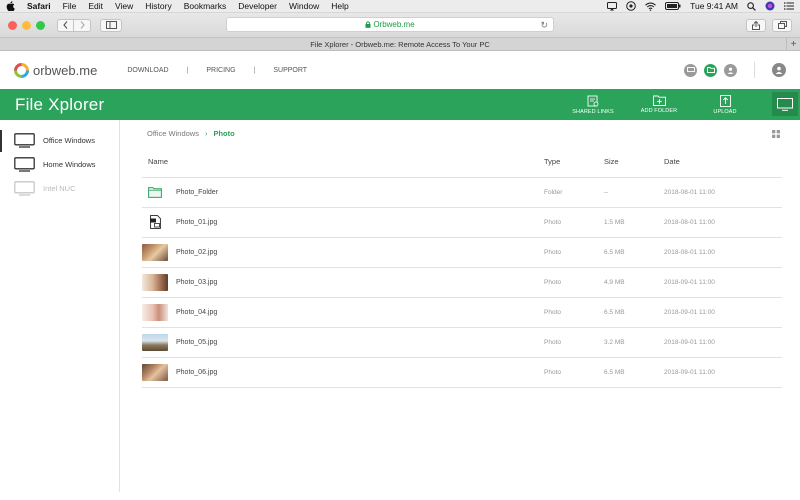 Image resolution: width=800 pixels, height=500 pixels. What do you see at coordinates (173, 133) in the screenshot?
I see `breadcrumb-root: Office Windows` at bounding box center [173, 133].